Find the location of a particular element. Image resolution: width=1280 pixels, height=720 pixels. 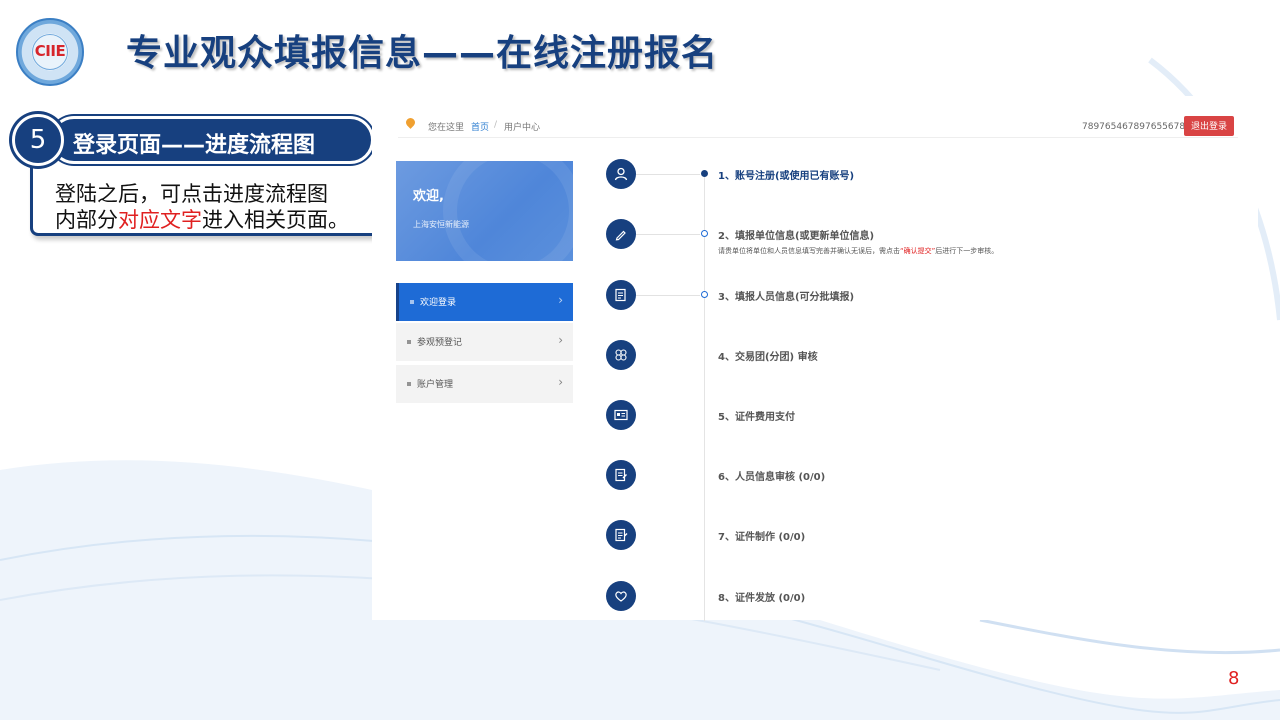

step-number-badge: 5 is located at coordinates (38, 140).